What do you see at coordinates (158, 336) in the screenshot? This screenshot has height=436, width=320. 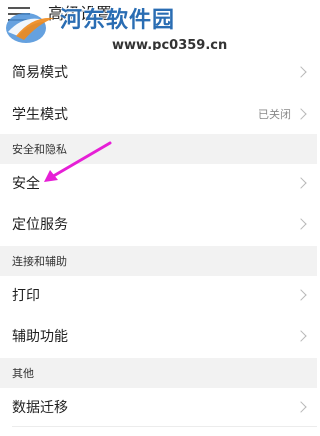 I see `row-accessibility: 辅助功能` at bounding box center [158, 336].